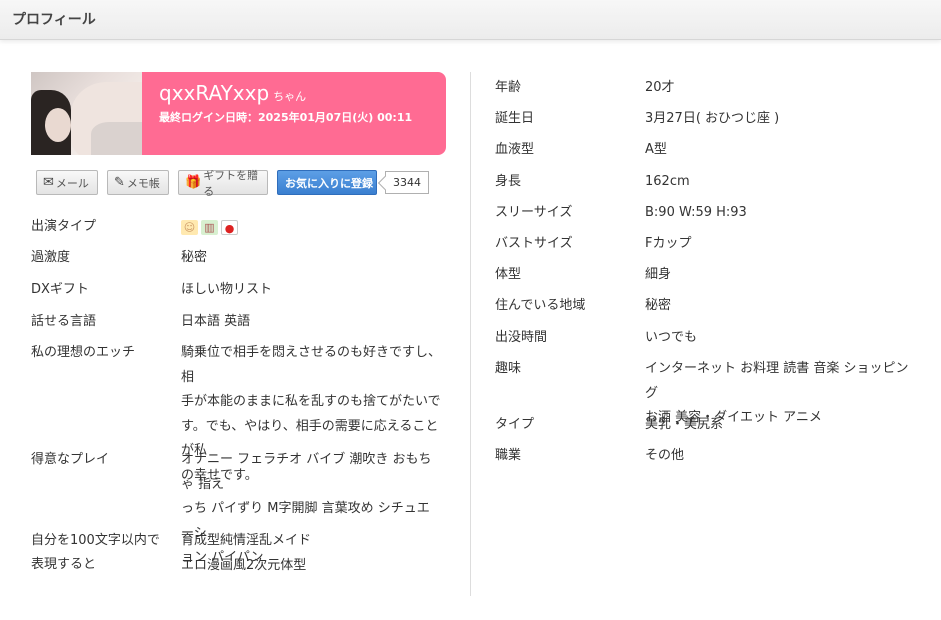  I want to click on row-label: バストサイズ, so click(534, 243).